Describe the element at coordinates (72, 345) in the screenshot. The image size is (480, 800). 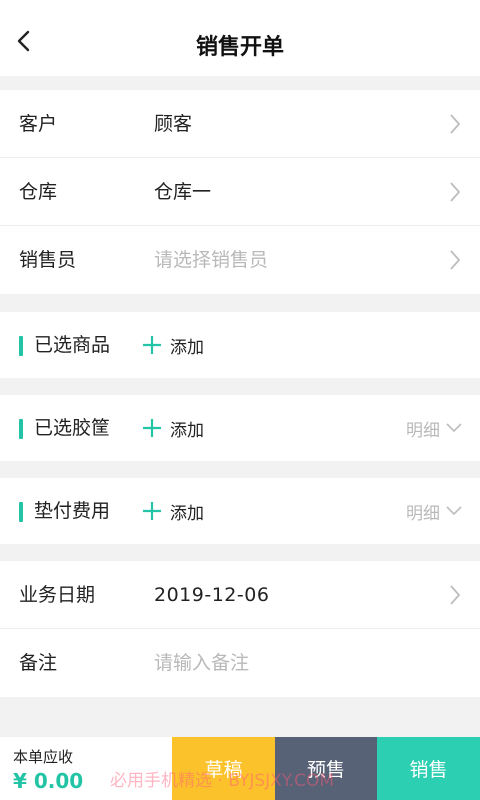
I see `selected-goods-label: 已选商品` at that location.